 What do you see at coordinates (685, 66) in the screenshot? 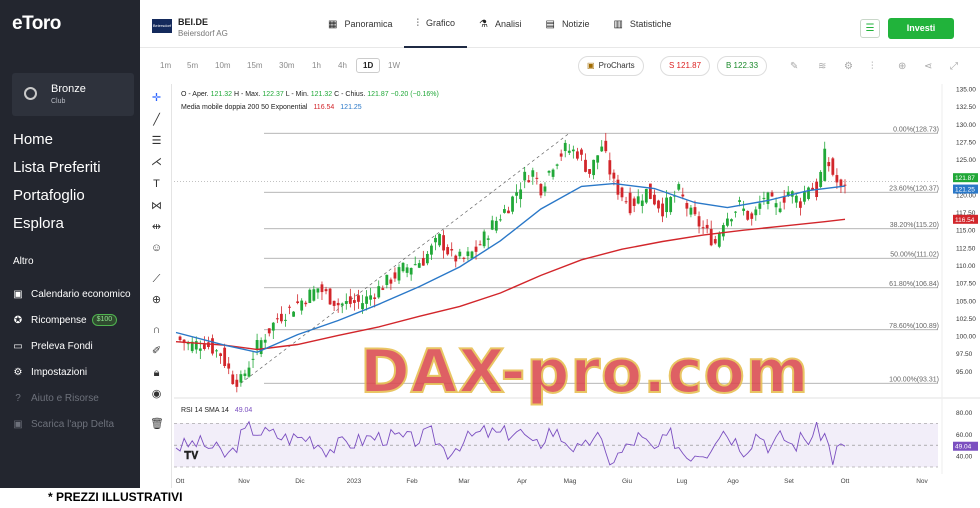
I see `sell-price-button: S 121.87` at bounding box center [685, 66].